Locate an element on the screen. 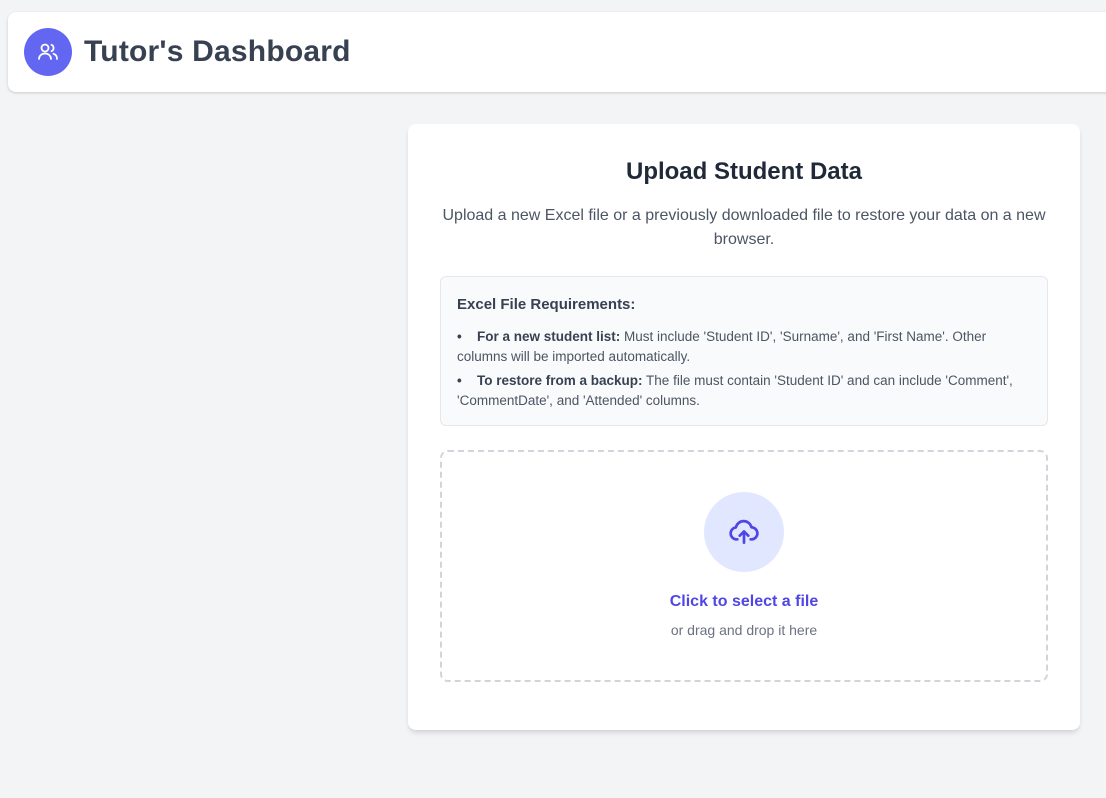 The image size is (1106, 798). cloud-upload-icon is located at coordinates (744, 532).